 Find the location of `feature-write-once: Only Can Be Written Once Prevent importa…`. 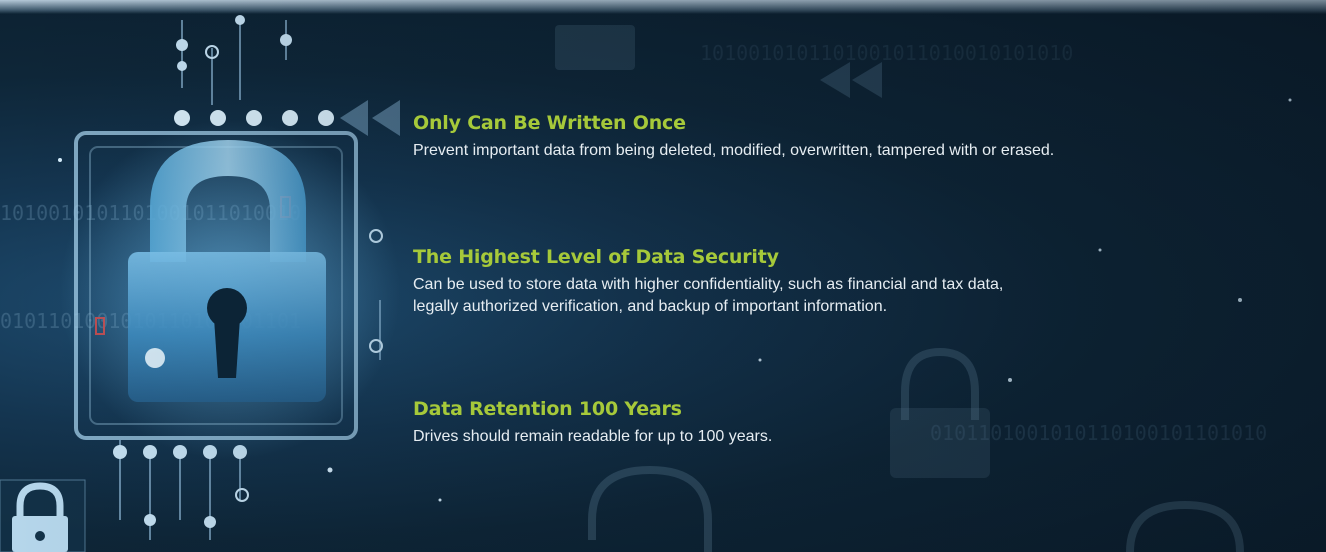

feature-write-once: Only Can Be Written Once Prevent importa… is located at coordinates (863, 137).